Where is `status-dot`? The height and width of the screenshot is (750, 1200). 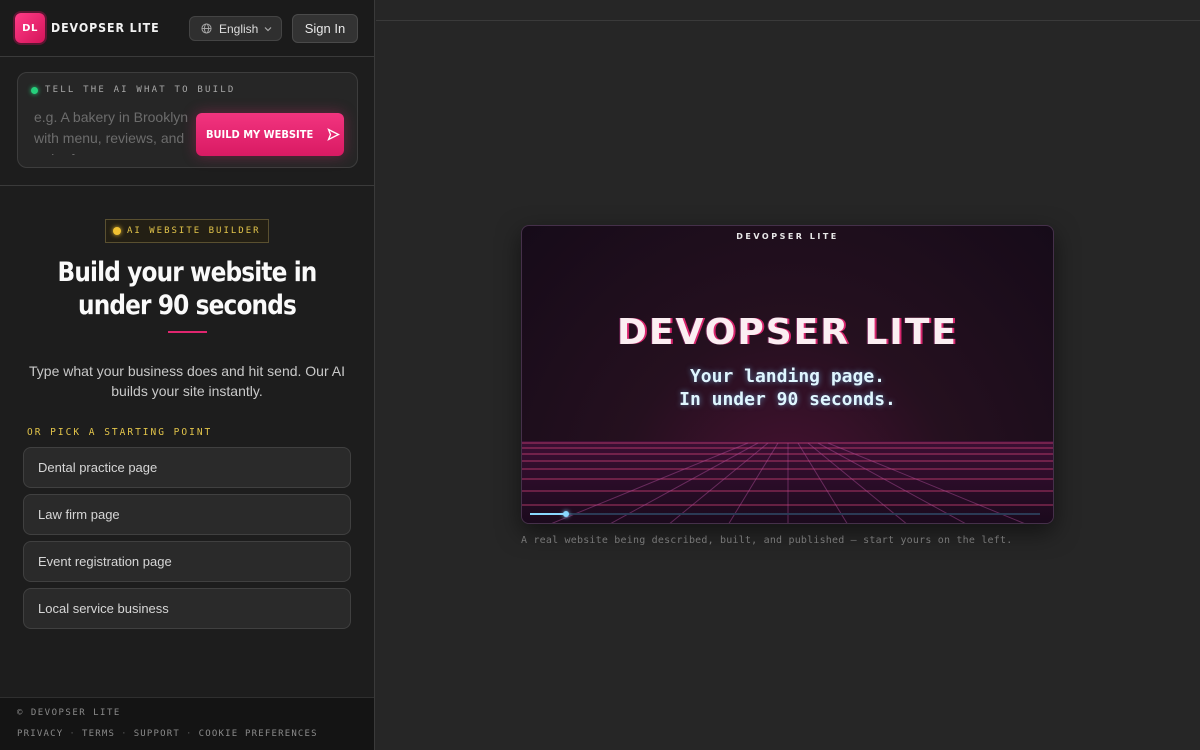
status-dot is located at coordinates (34, 90).